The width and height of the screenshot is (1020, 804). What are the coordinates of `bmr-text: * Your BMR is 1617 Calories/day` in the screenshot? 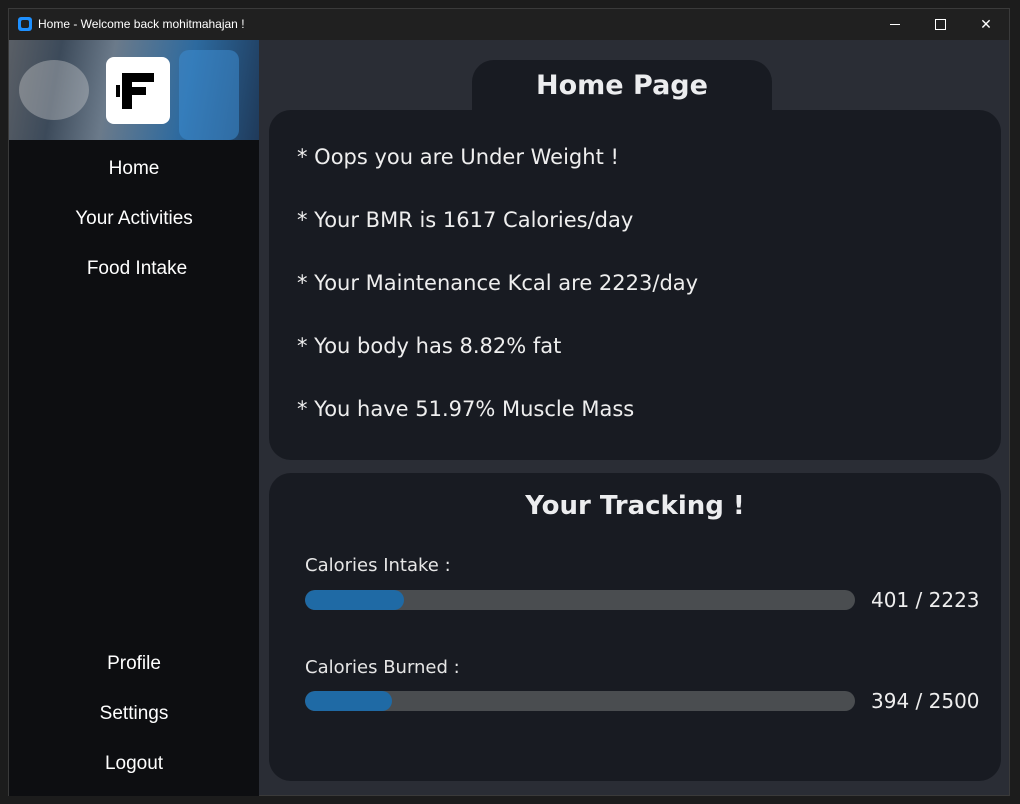 It's located at (465, 220).